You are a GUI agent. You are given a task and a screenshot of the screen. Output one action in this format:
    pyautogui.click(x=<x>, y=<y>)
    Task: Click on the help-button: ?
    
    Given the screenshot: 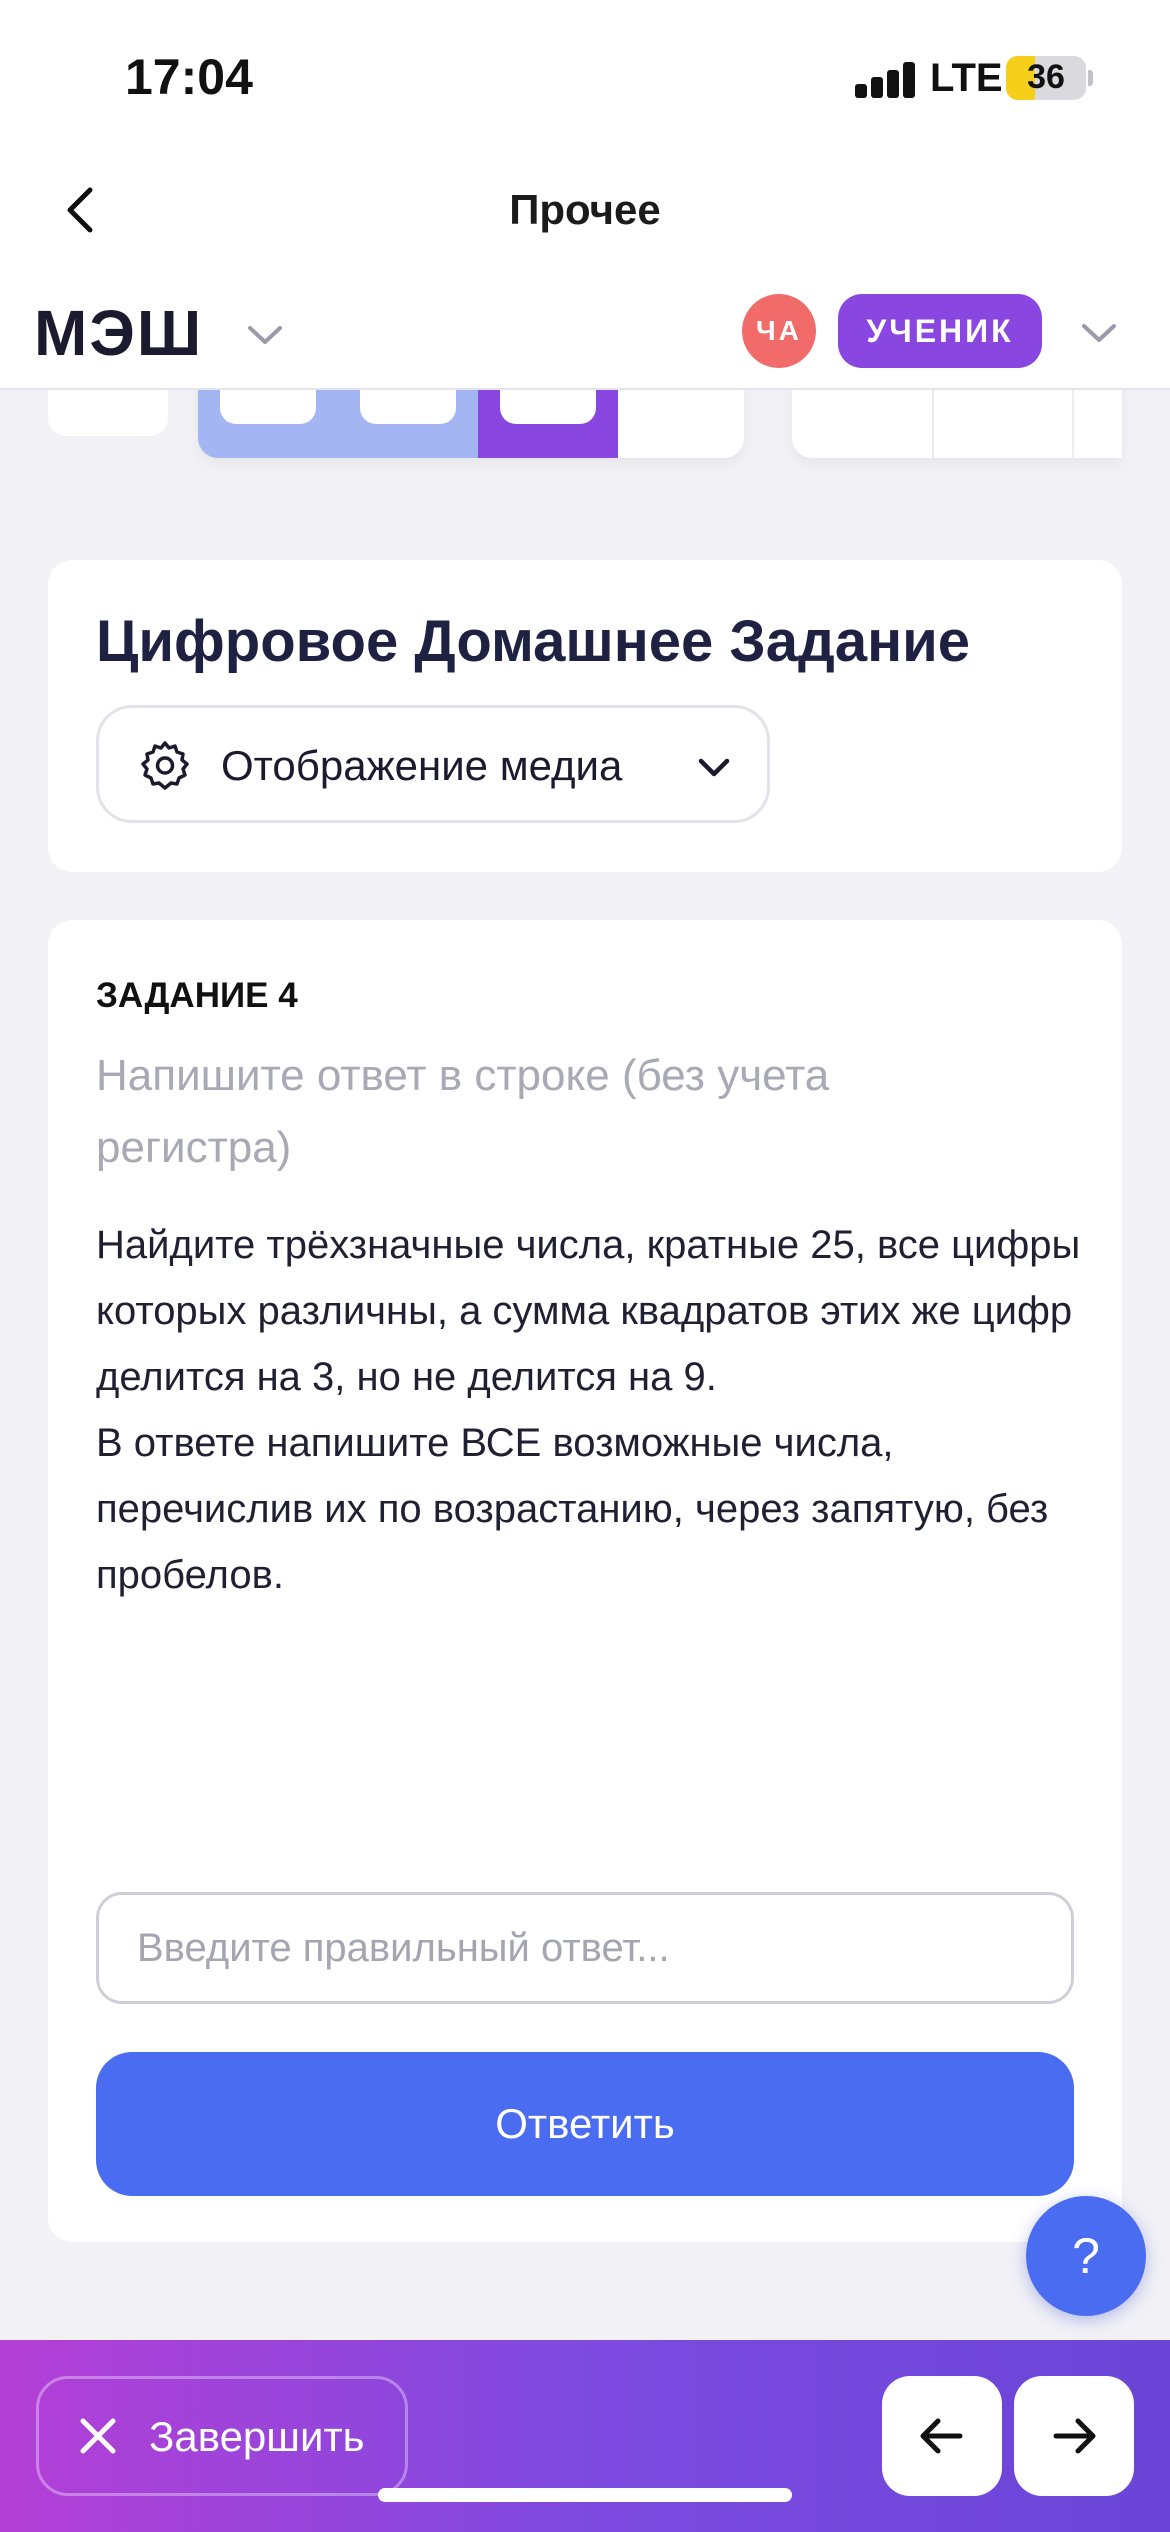 What is the action you would take?
    pyautogui.click(x=1086, y=2256)
    